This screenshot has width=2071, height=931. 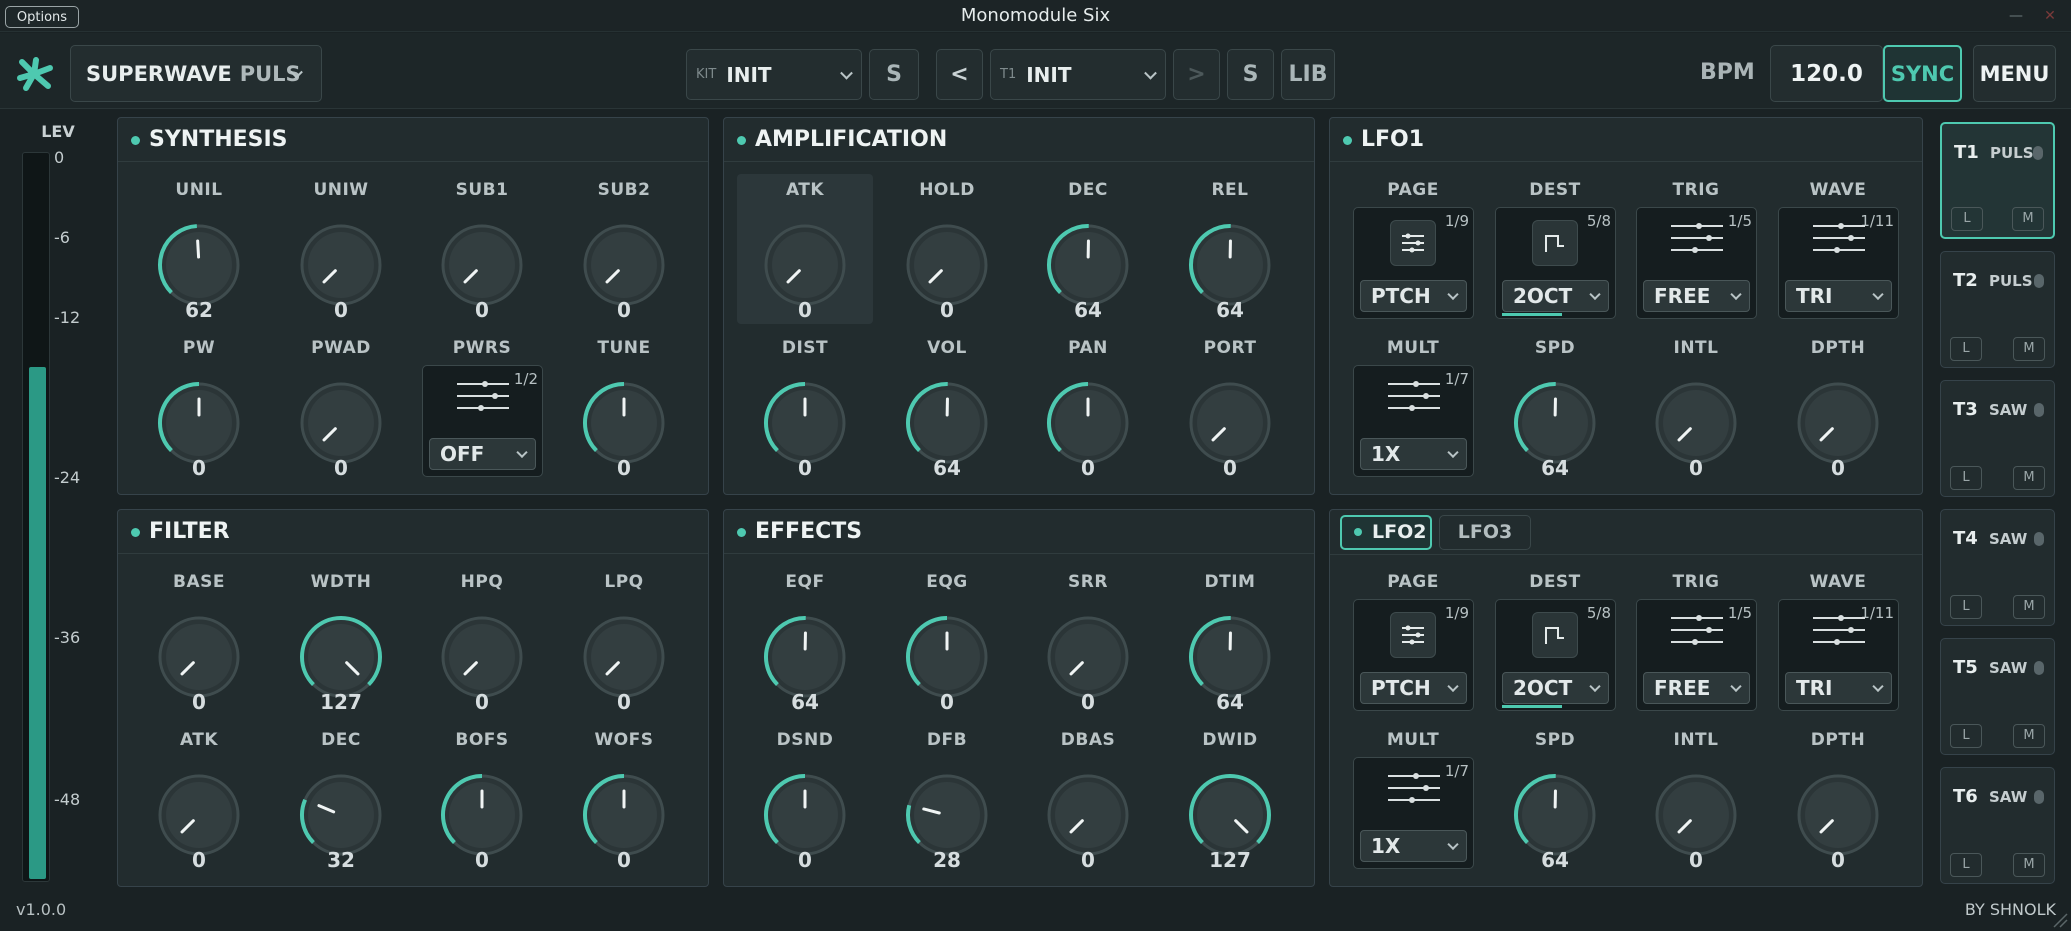 What do you see at coordinates (624, 815) in the screenshot?
I see `wofs-knob` at bounding box center [624, 815].